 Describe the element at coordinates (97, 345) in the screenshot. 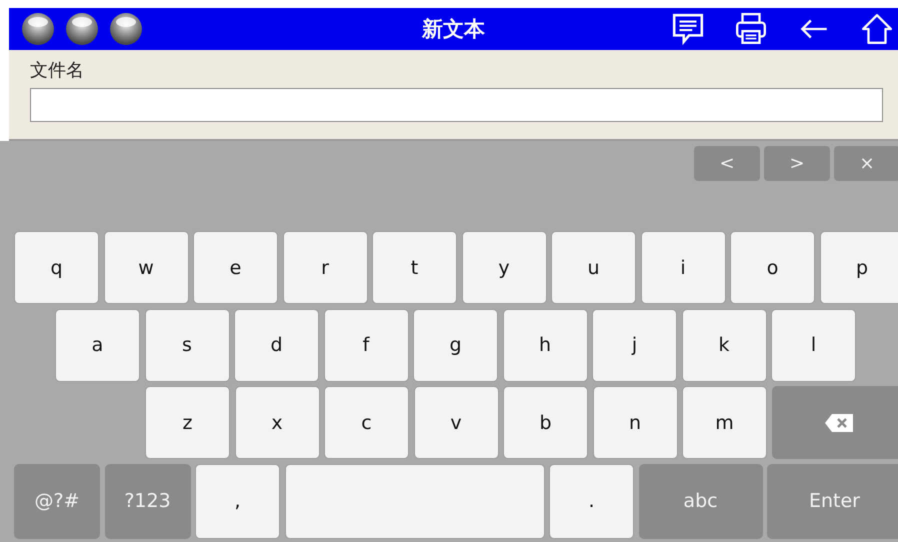

I see `letter-key: a` at that location.